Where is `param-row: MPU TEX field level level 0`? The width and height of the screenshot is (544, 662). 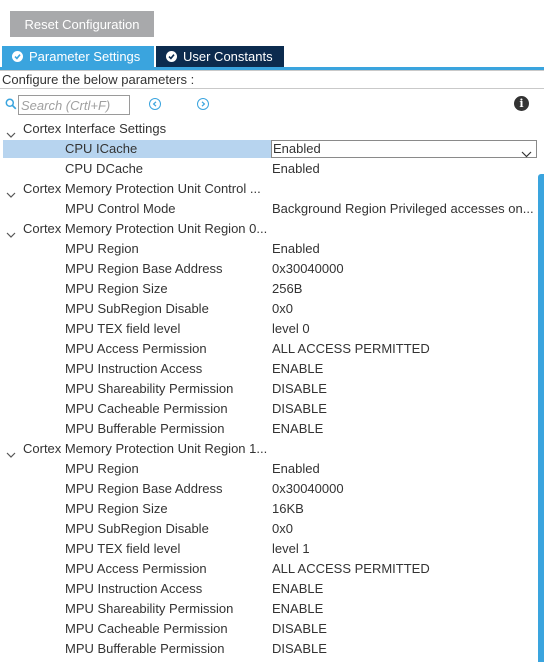 param-row: MPU TEX field level level 0 is located at coordinates (272, 329).